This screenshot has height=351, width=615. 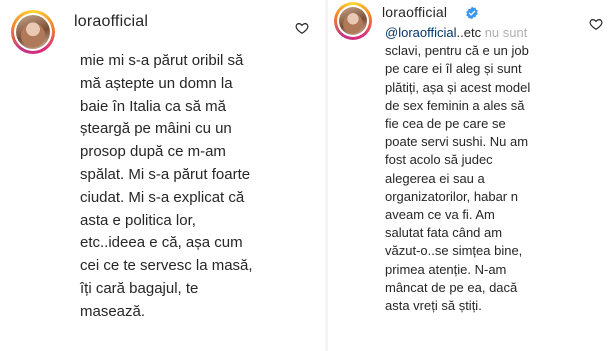 What do you see at coordinates (326, 175) in the screenshot?
I see `divider` at bounding box center [326, 175].